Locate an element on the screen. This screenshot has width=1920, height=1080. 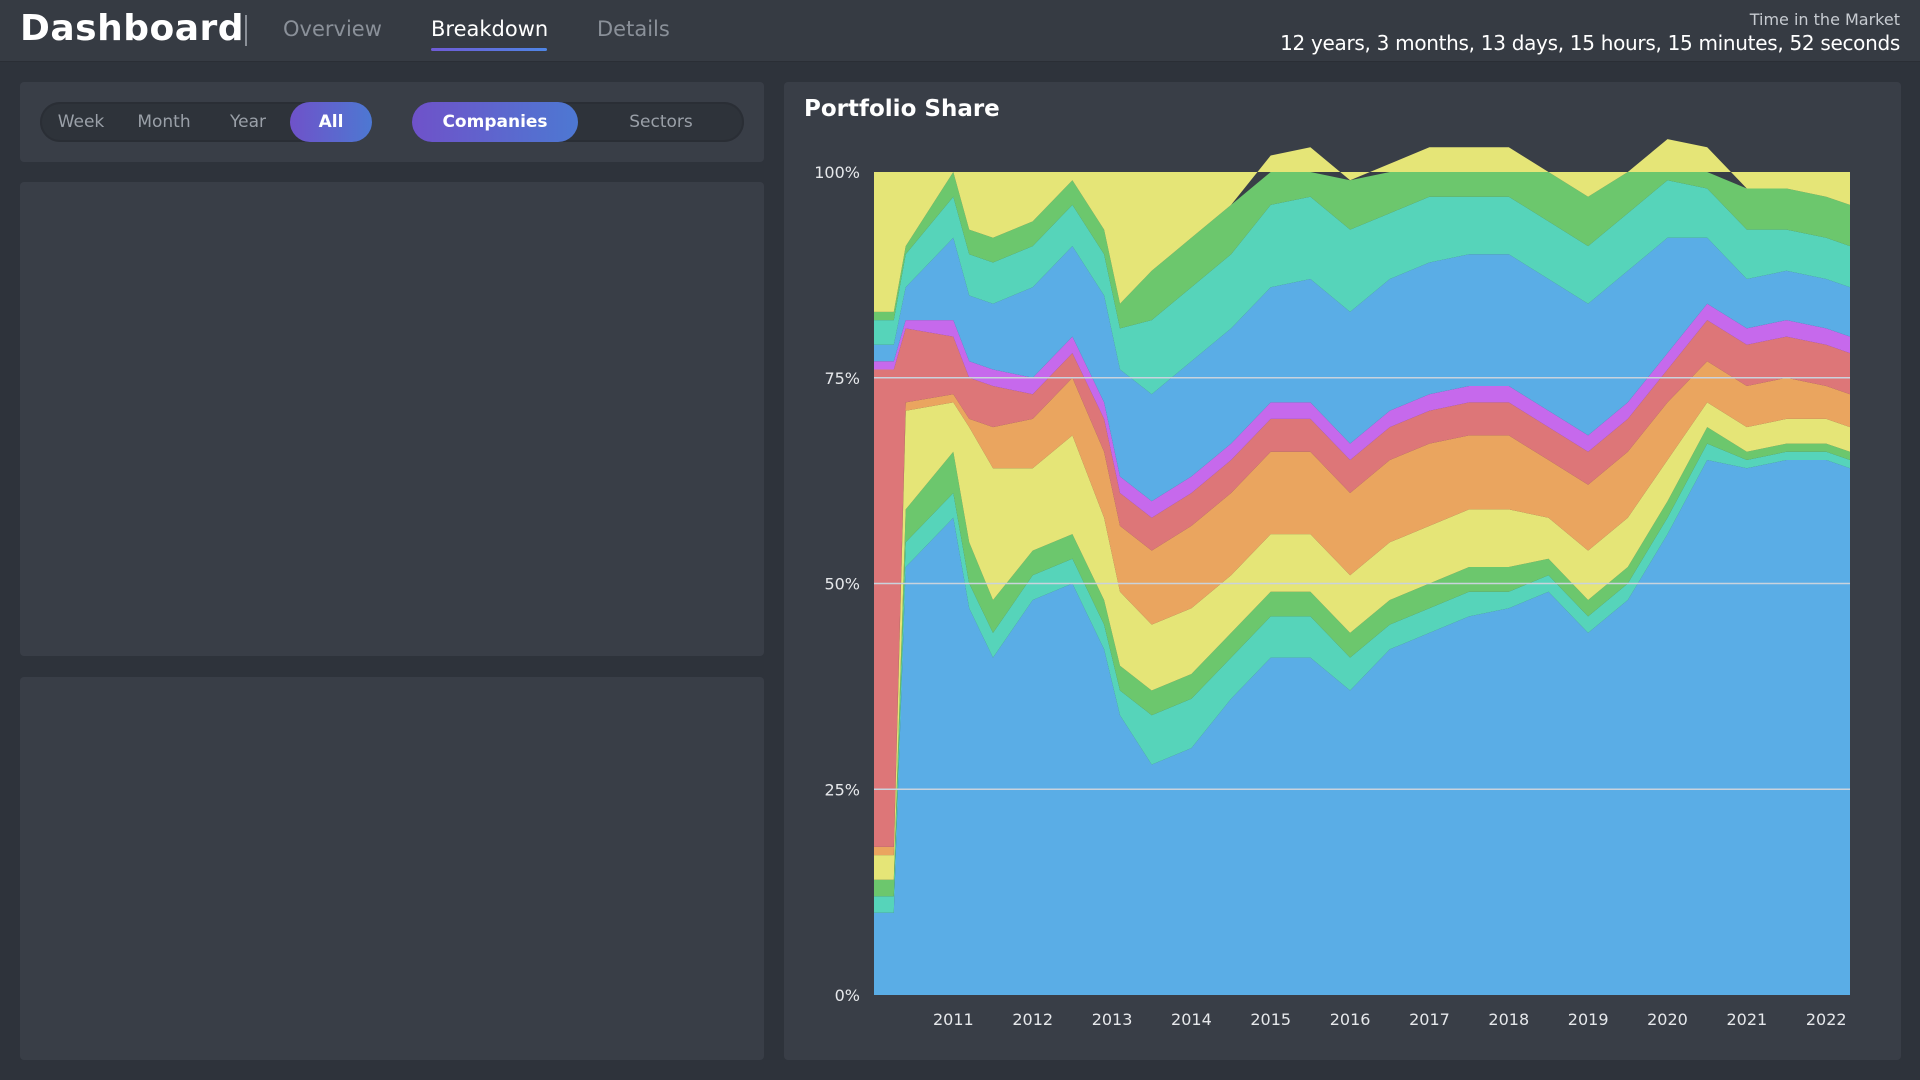
controls-panel: Week Month Year All Companies Sectors is located at coordinates (392, 122).